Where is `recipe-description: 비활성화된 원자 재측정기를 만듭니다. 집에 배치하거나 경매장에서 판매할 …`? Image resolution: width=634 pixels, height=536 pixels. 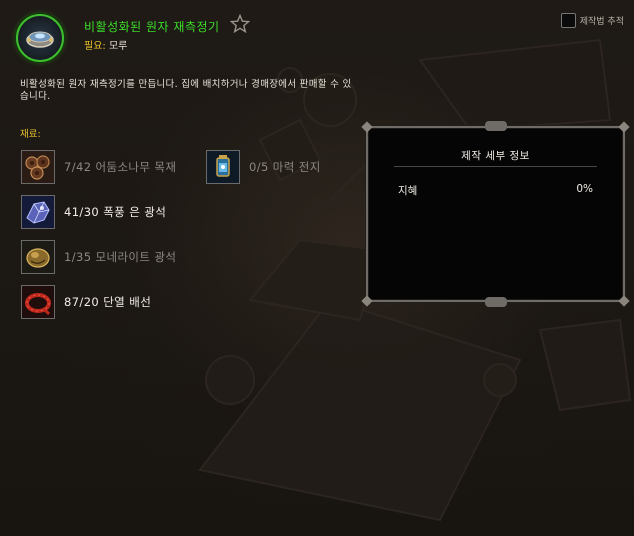 recipe-description: 비활성화된 원자 재측정기를 만듭니다. 집에 배치하거나 경매장에서 판매할 … is located at coordinates (186, 90).